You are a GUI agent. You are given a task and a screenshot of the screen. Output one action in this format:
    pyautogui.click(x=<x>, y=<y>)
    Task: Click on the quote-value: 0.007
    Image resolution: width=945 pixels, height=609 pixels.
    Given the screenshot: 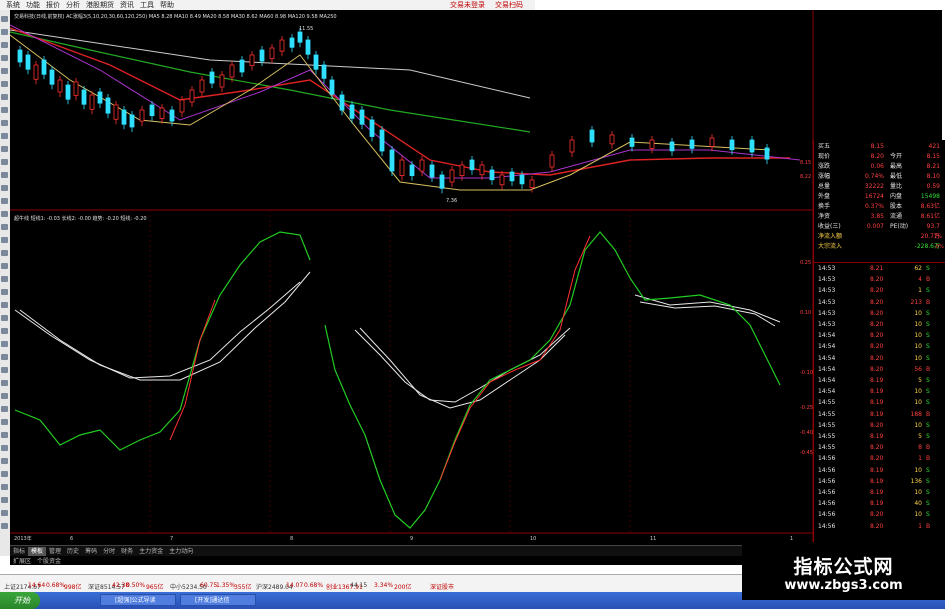 What is the action you would take?
    pyautogui.click(x=875, y=226)
    